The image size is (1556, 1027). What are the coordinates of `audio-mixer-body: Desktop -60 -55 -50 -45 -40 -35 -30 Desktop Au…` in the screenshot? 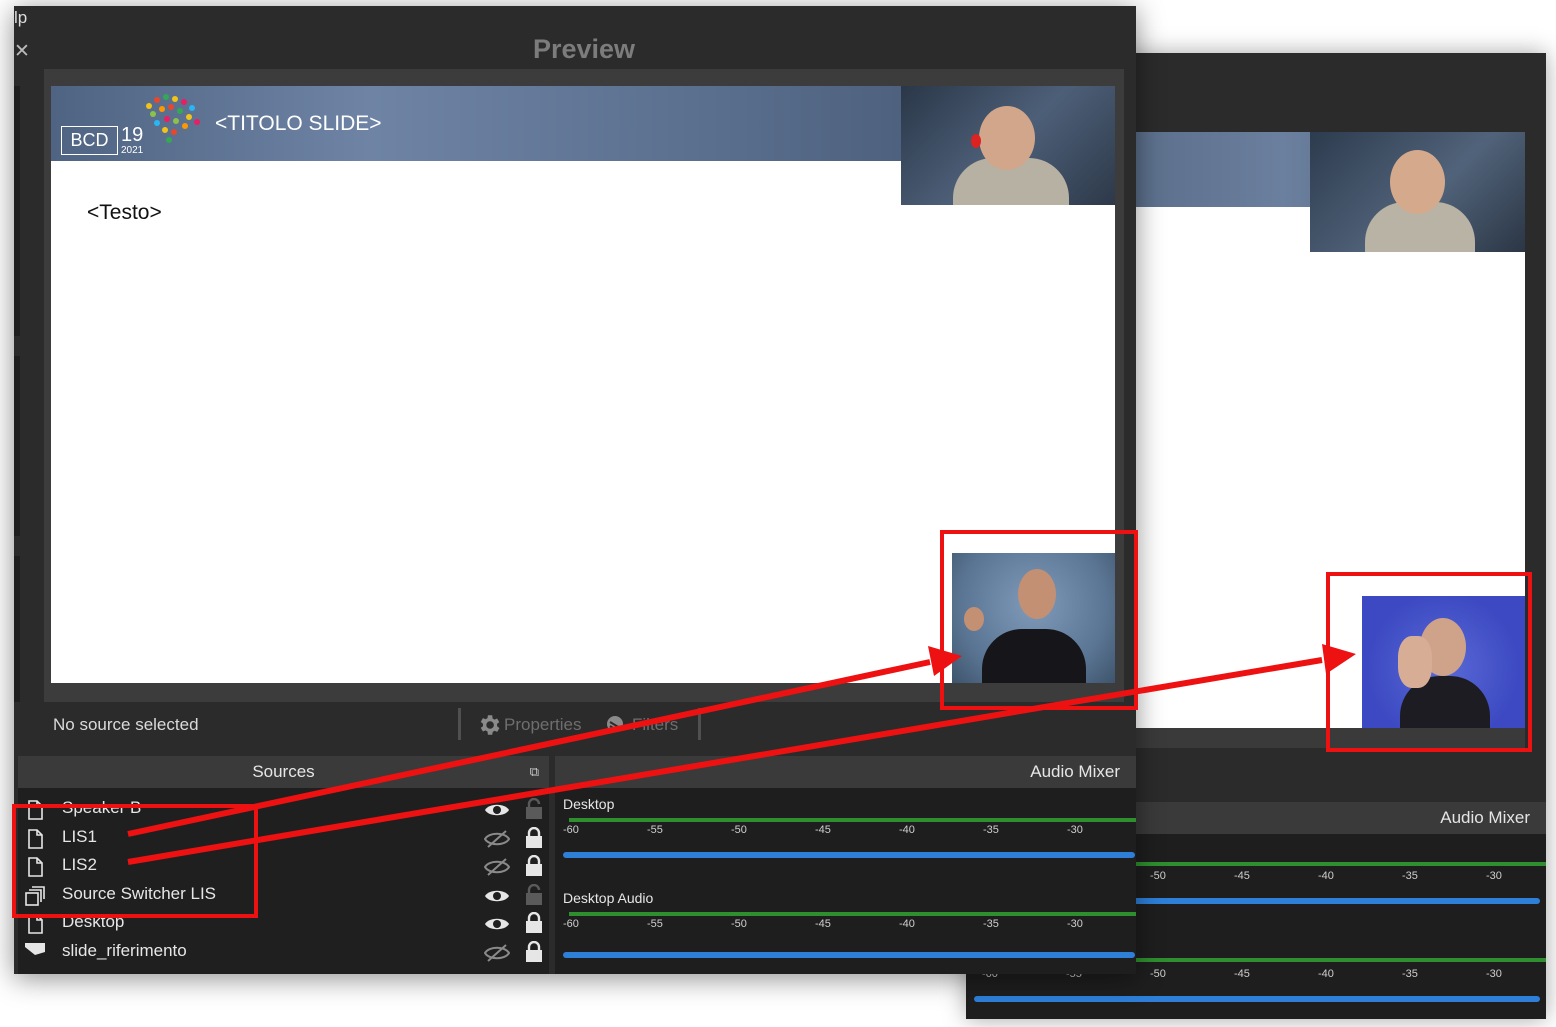 It's located at (845, 881).